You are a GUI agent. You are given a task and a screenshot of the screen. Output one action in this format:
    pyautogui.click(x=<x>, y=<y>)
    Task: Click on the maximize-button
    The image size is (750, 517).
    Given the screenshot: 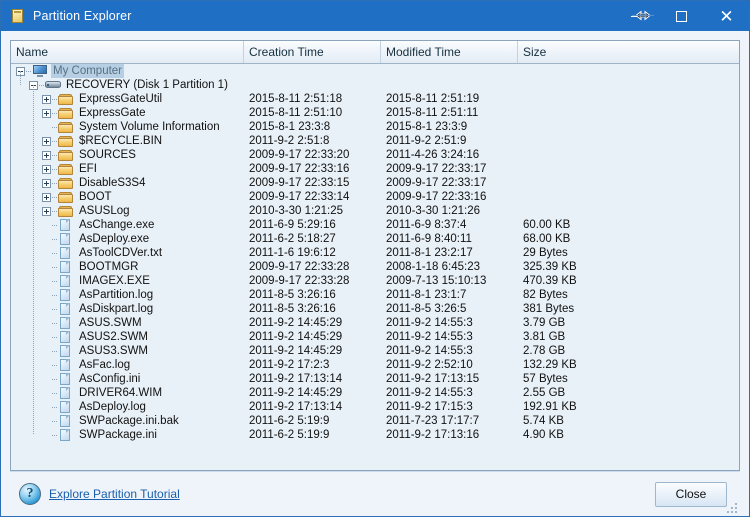 What is the action you would take?
    pyautogui.click(x=681, y=16)
    